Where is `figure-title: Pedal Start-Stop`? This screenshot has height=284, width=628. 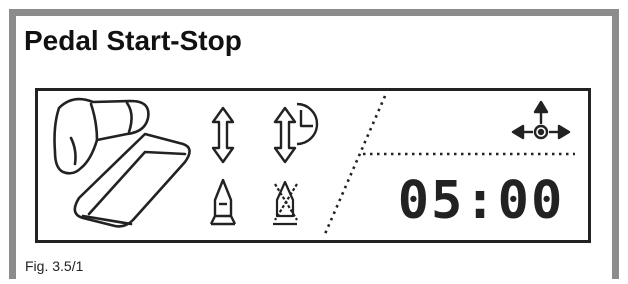
figure-title: Pedal Start-Stop is located at coordinates (133, 40).